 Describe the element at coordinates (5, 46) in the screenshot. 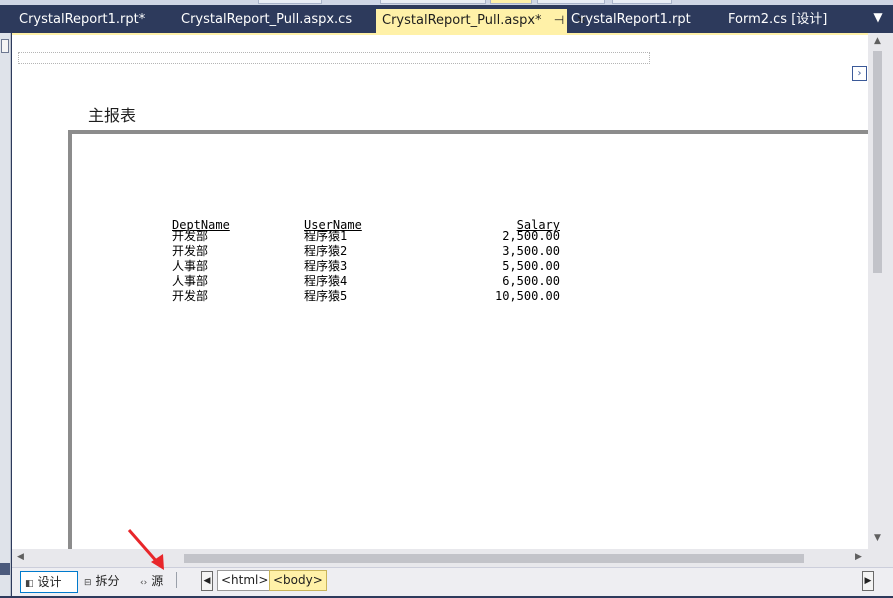

I see `toolbox-tab` at that location.